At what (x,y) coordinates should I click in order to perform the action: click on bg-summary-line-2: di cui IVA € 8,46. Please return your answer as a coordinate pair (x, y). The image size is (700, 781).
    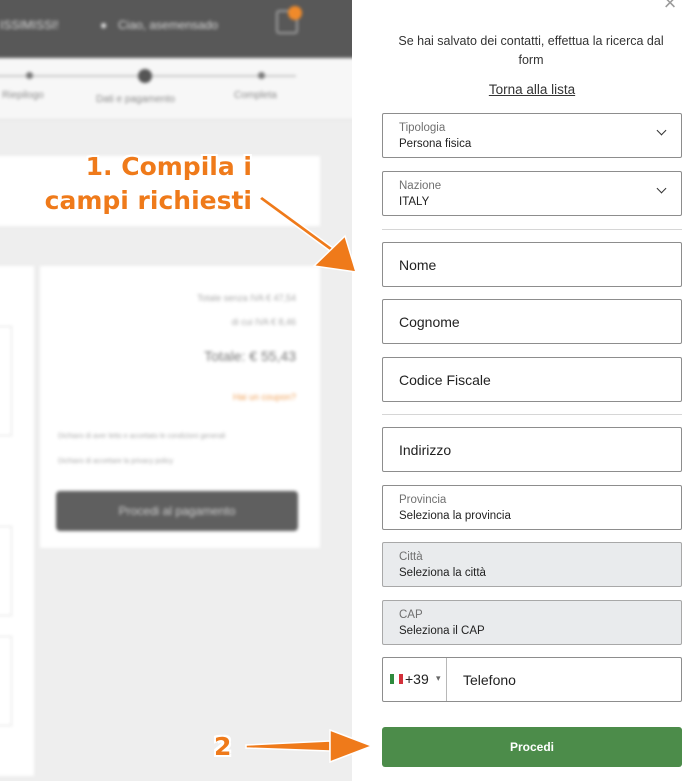
    Looking at the image, I should click on (263, 322).